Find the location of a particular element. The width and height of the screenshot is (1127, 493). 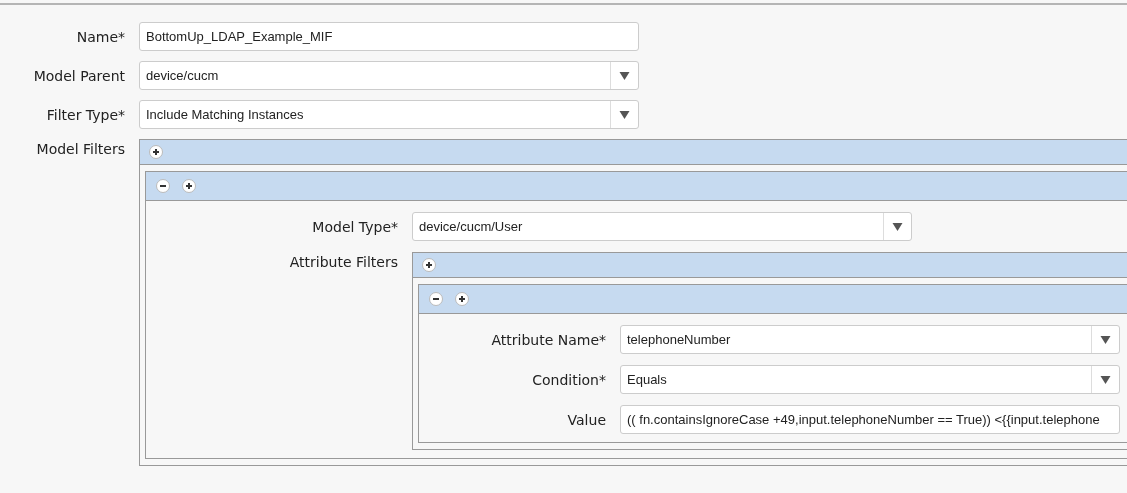

dropdown-field: device/cucm/User is located at coordinates (662, 226).